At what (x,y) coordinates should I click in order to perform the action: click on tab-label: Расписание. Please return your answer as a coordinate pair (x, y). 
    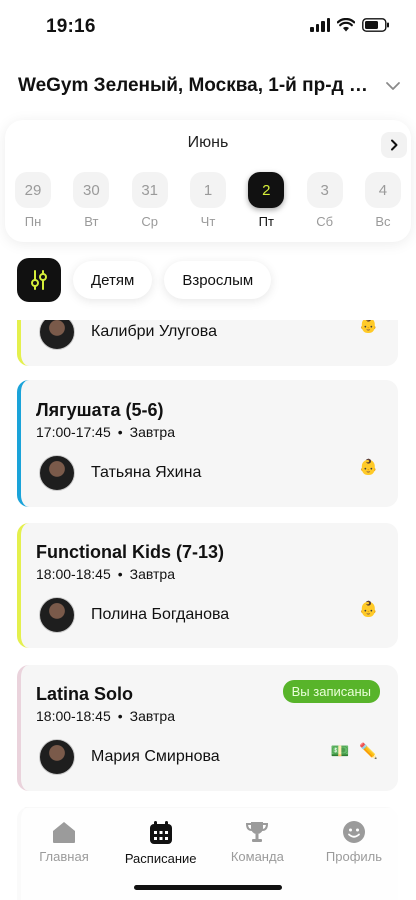
    Looking at the image, I should click on (160, 858).